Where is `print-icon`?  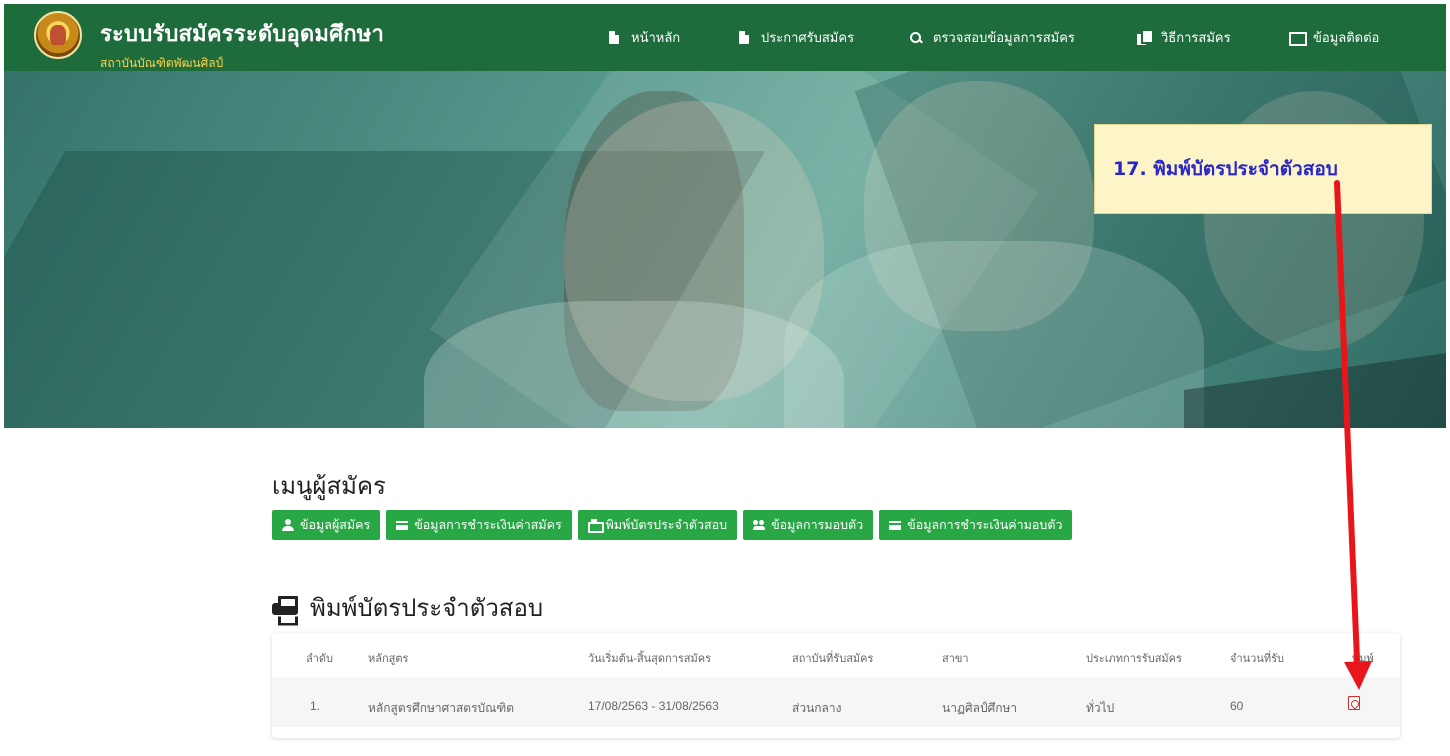 print-icon is located at coordinates (595, 526).